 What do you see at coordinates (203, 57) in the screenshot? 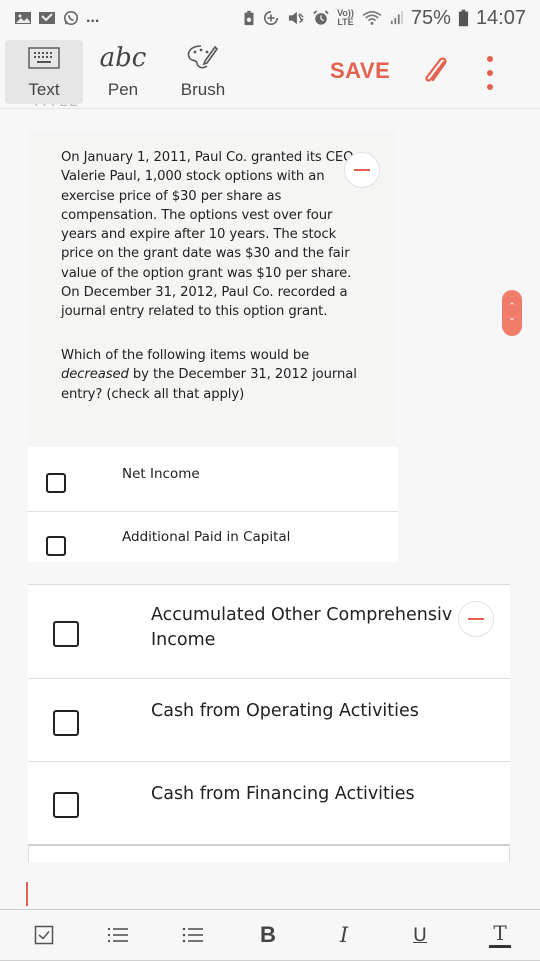
I see `palette-brush-icon` at bounding box center [203, 57].